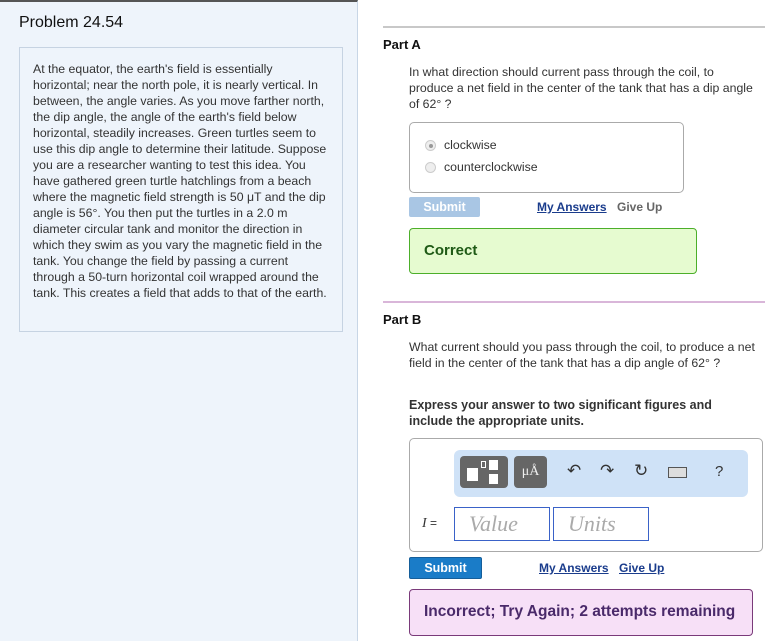 The image size is (775, 641). I want to click on math-toolbar: μÅ ↶ ↷ ↻ ?, so click(601, 473).